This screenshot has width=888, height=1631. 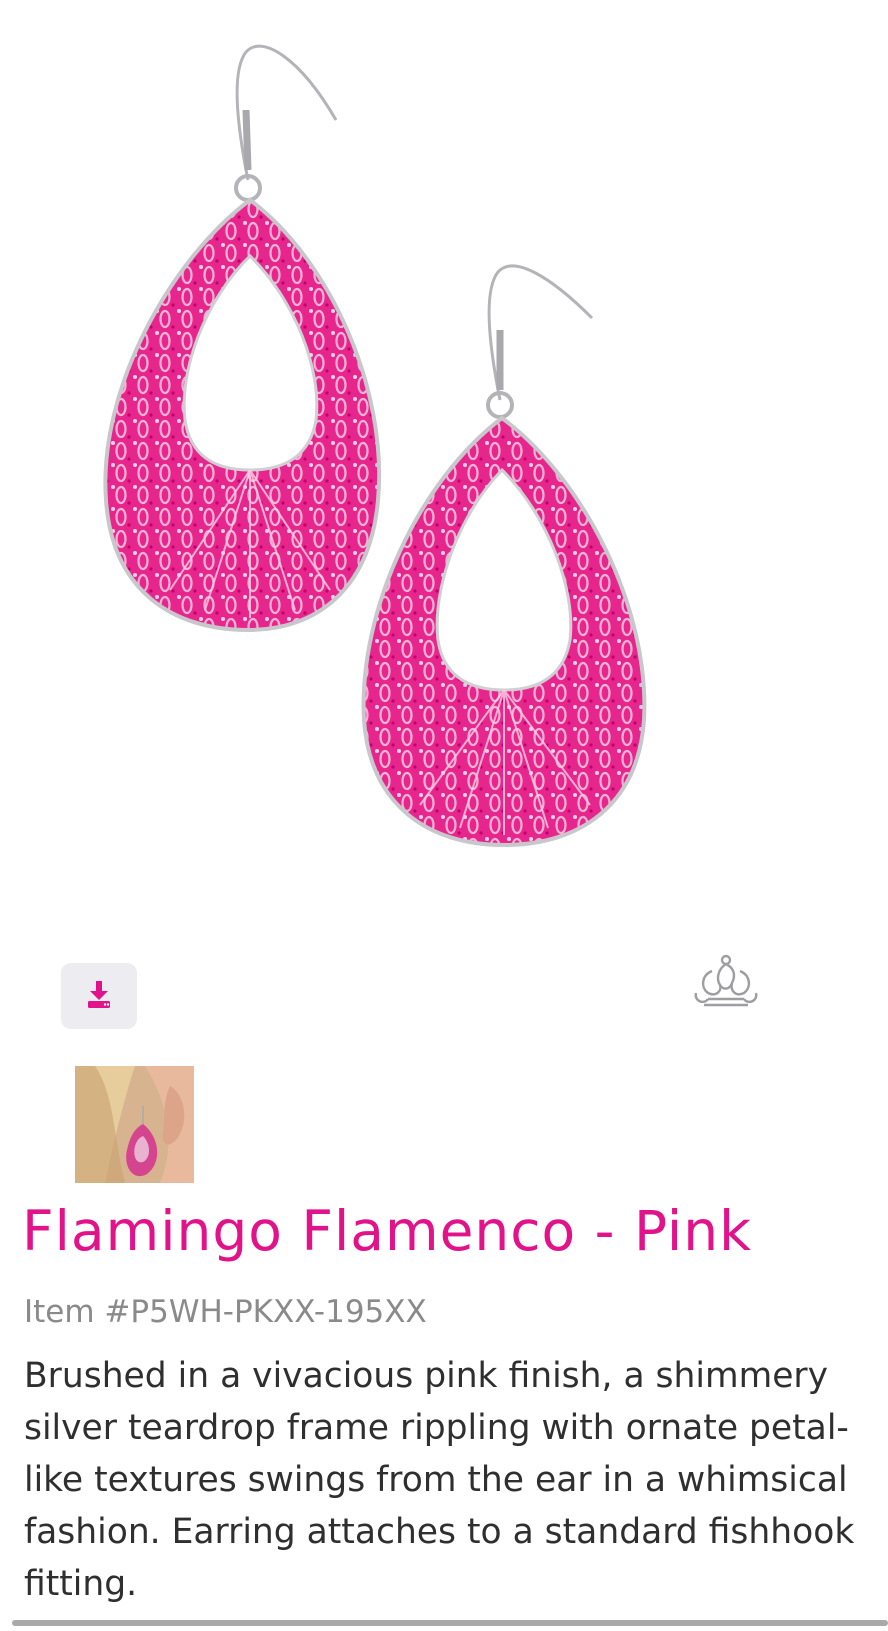 I want to click on product-thumbnail, so click(x=134, y=1124).